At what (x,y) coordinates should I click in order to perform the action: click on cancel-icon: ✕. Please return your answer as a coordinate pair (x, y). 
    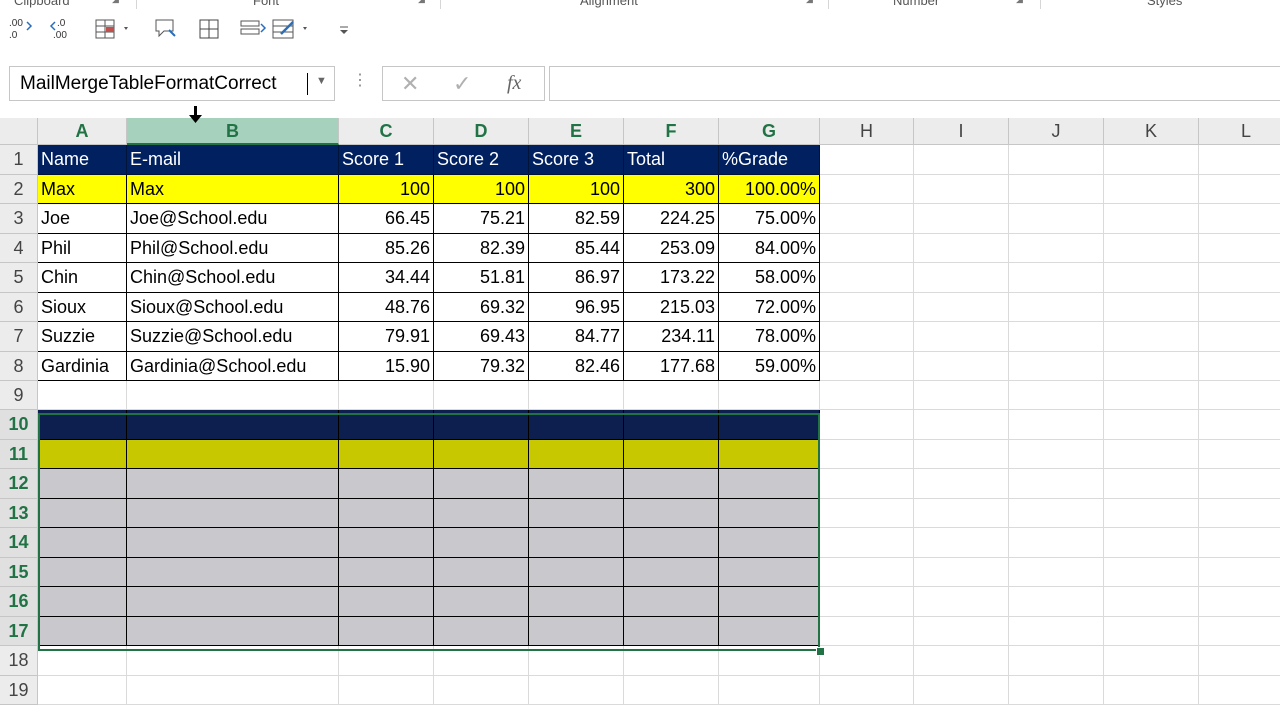
    Looking at the image, I should click on (410, 84).